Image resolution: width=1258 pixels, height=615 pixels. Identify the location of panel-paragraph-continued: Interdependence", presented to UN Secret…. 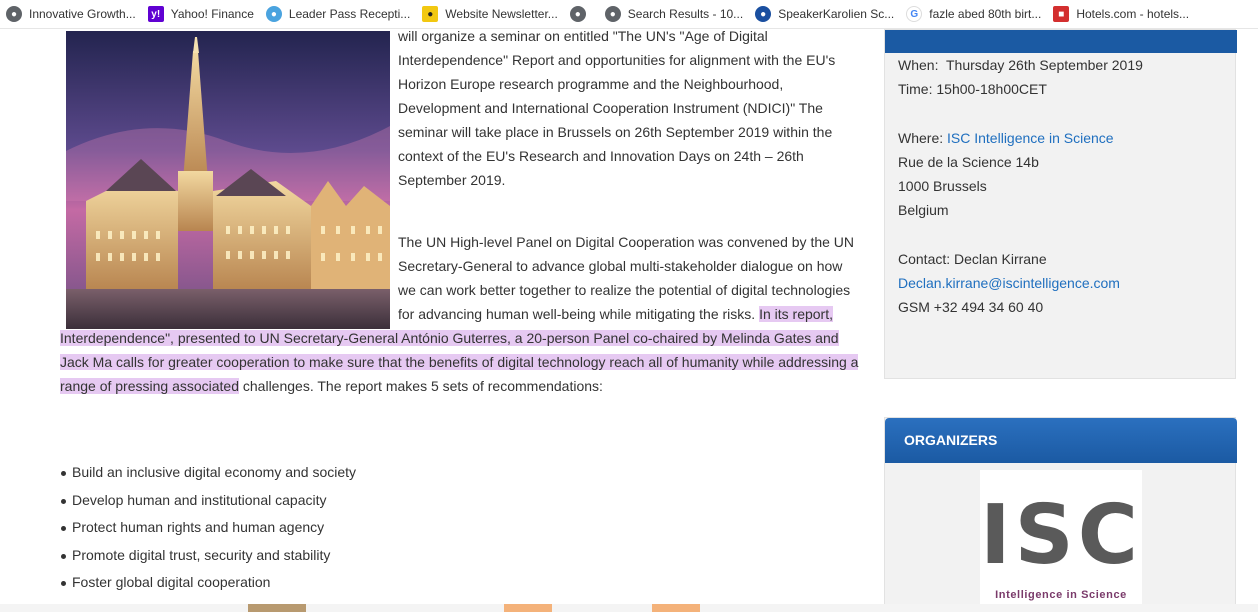
(460, 362).